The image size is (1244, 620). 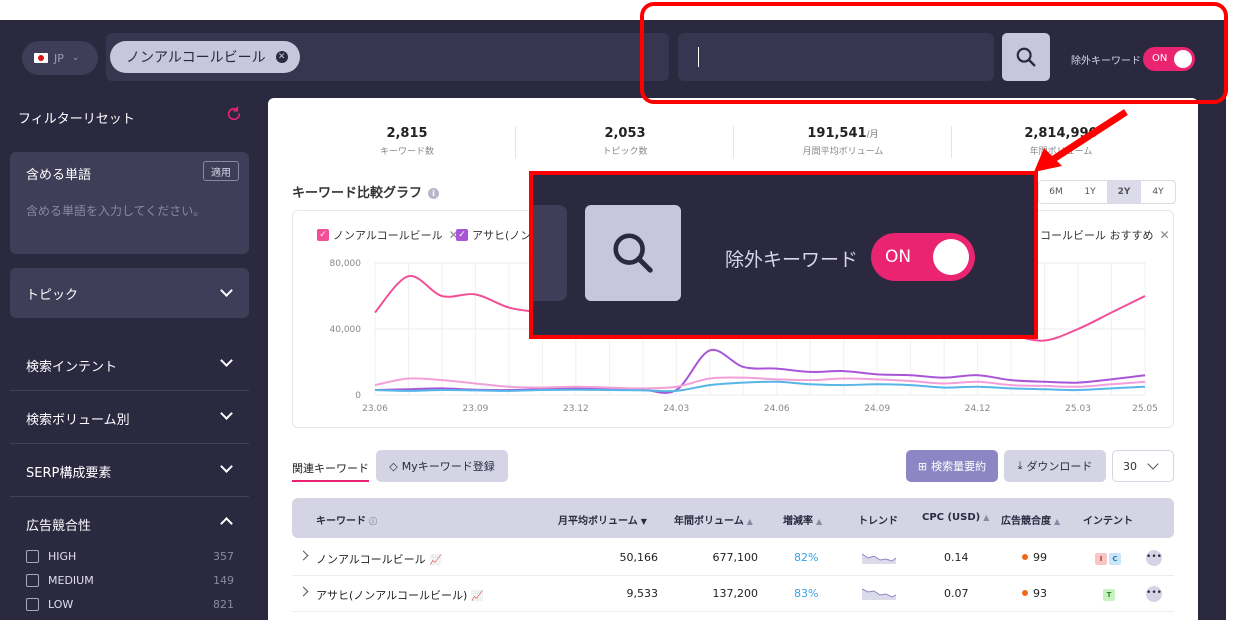 I want to click on x-tick-label: 23.09, so click(x=476, y=409).